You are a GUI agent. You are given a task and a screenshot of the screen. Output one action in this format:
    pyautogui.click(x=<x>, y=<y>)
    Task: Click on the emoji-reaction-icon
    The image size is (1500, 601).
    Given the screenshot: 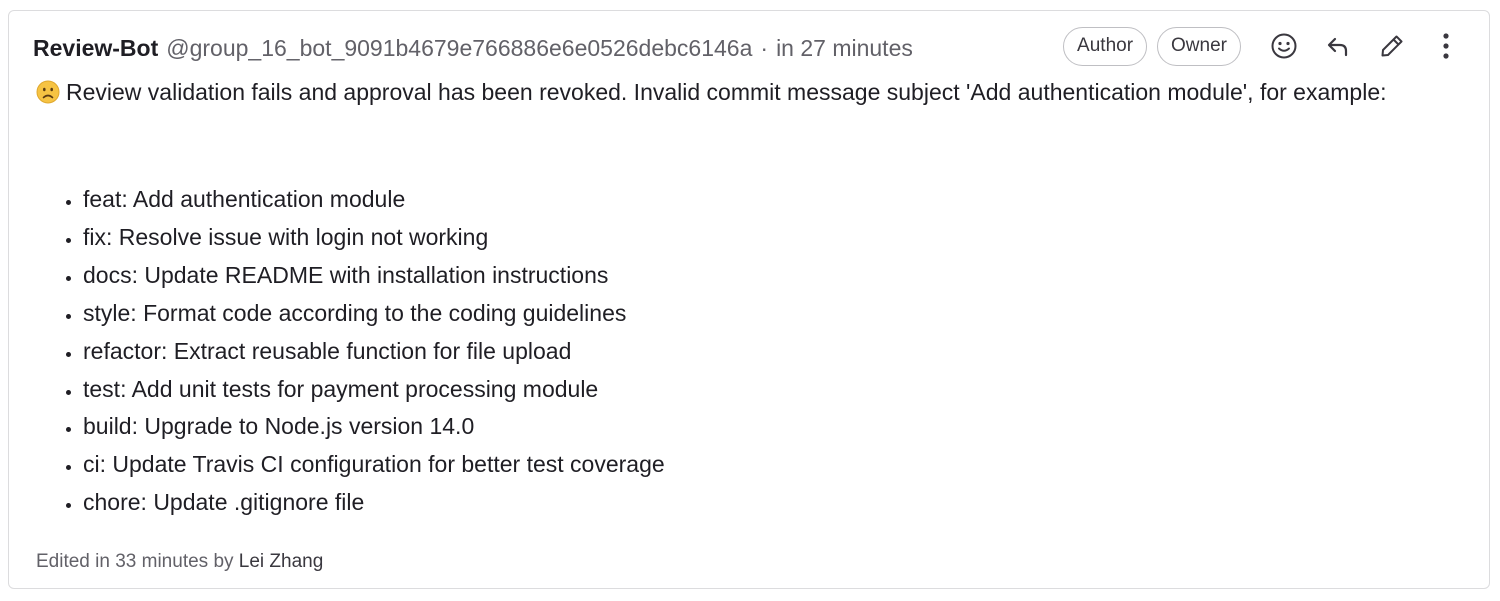 What is the action you would take?
    pyautogui.click(x=1284, y=46)
    